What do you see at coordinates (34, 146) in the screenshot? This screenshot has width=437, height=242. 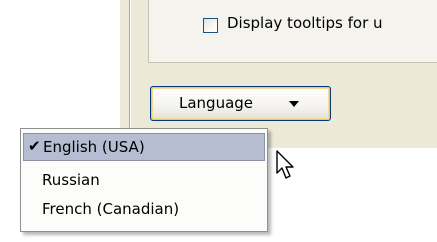 I see `checkmark-icon: ✔` at bounding box center [34, 146].